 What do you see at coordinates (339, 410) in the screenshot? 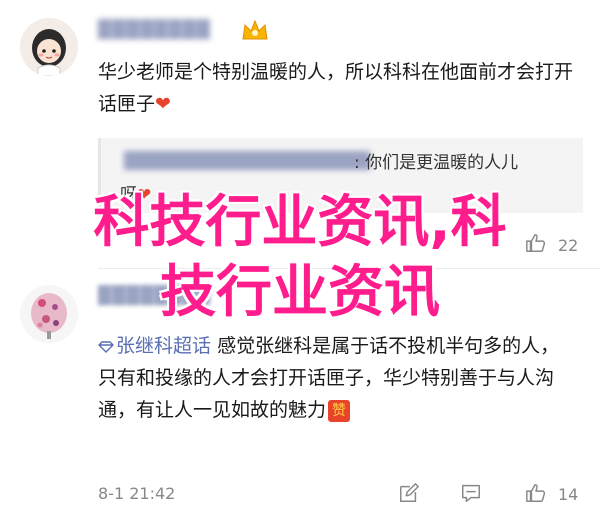
I see `zan-emoji-icon: 赞` at bounding box center [339, 410].